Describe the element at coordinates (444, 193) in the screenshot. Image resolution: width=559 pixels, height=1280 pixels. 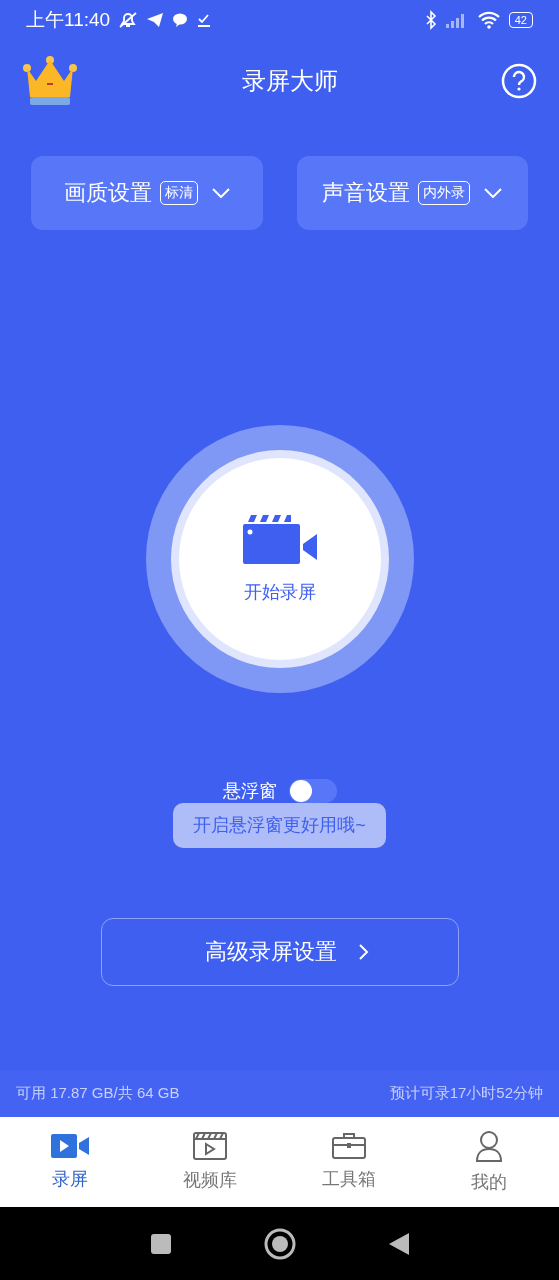
I see `setting-tag: 内外录` at that location.